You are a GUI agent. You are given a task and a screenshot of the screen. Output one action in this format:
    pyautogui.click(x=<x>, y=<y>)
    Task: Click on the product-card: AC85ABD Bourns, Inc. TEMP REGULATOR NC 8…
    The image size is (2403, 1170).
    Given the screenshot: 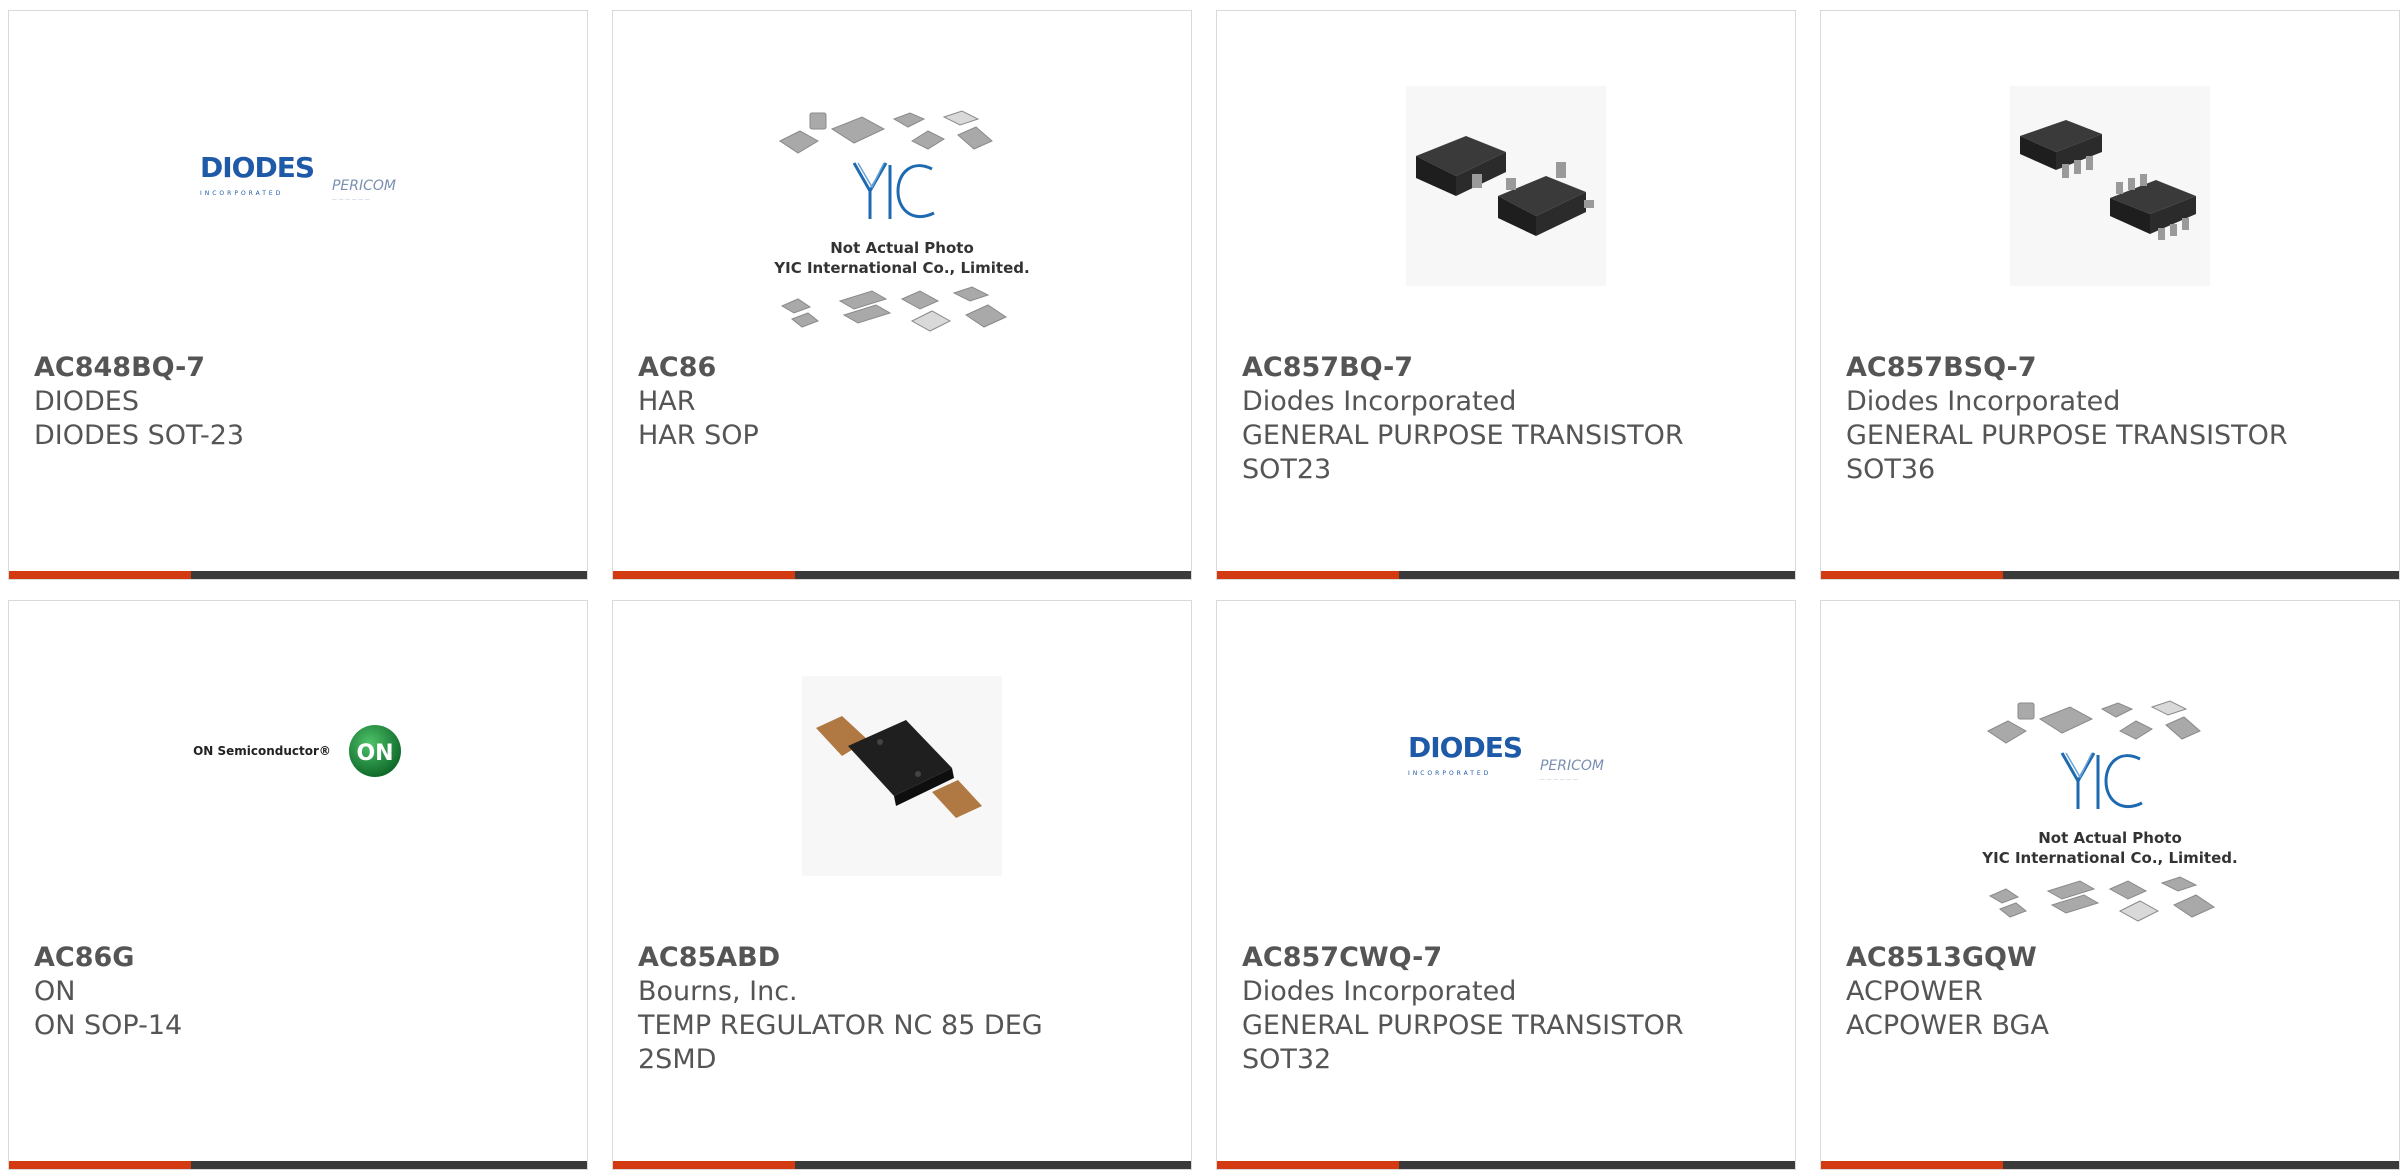 What is the action you would take?
    pyautogui.click(x=902, y=885)
    